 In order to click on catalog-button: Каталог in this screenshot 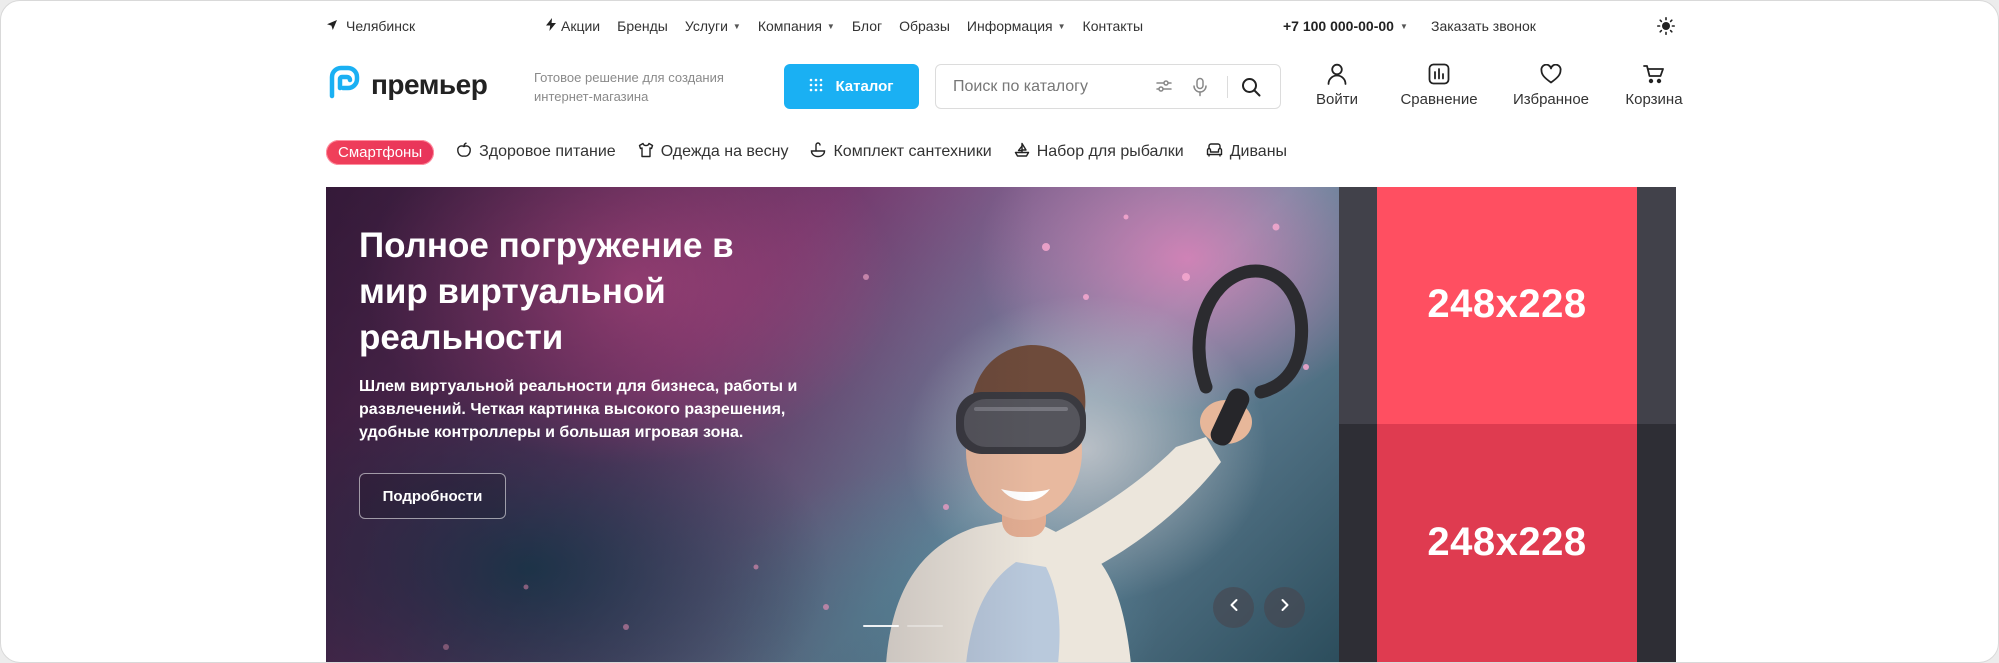, I will do `click(851, 86)`.